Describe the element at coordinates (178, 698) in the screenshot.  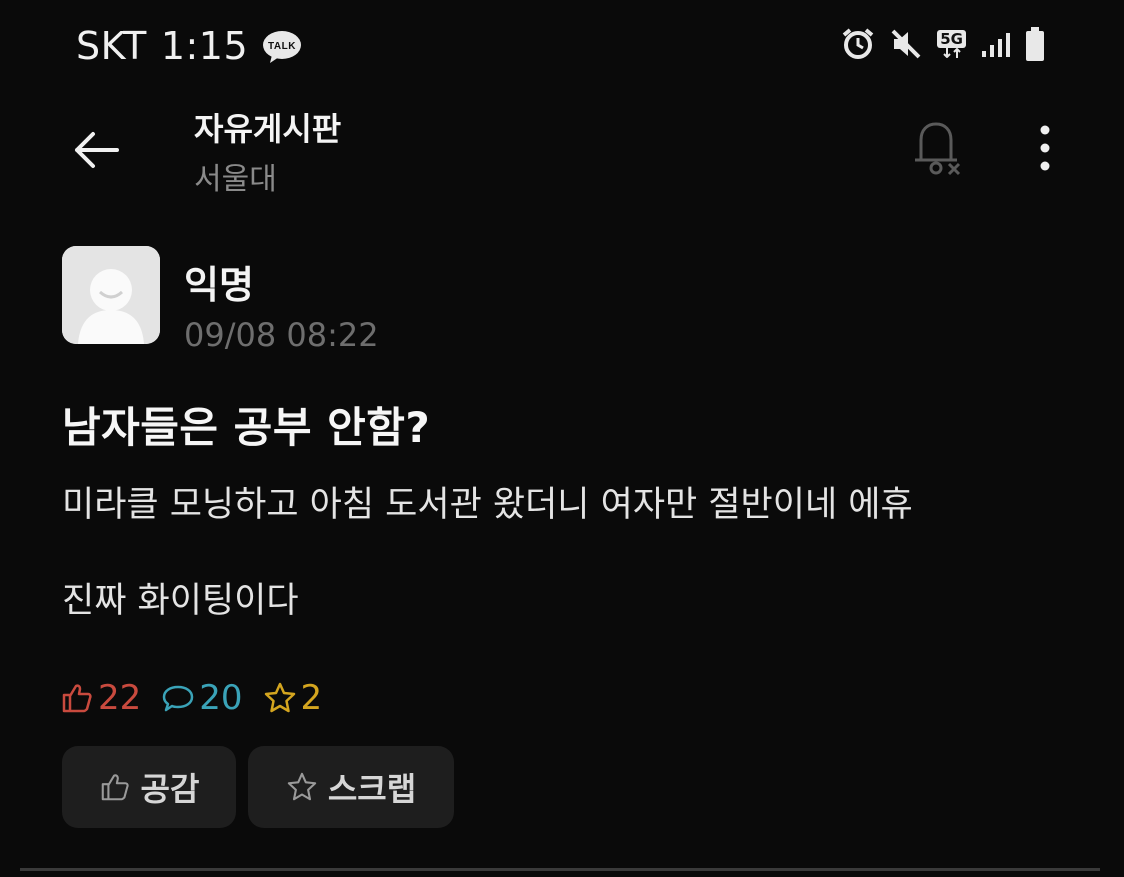
I see `comment-bubble-icon` at that location.